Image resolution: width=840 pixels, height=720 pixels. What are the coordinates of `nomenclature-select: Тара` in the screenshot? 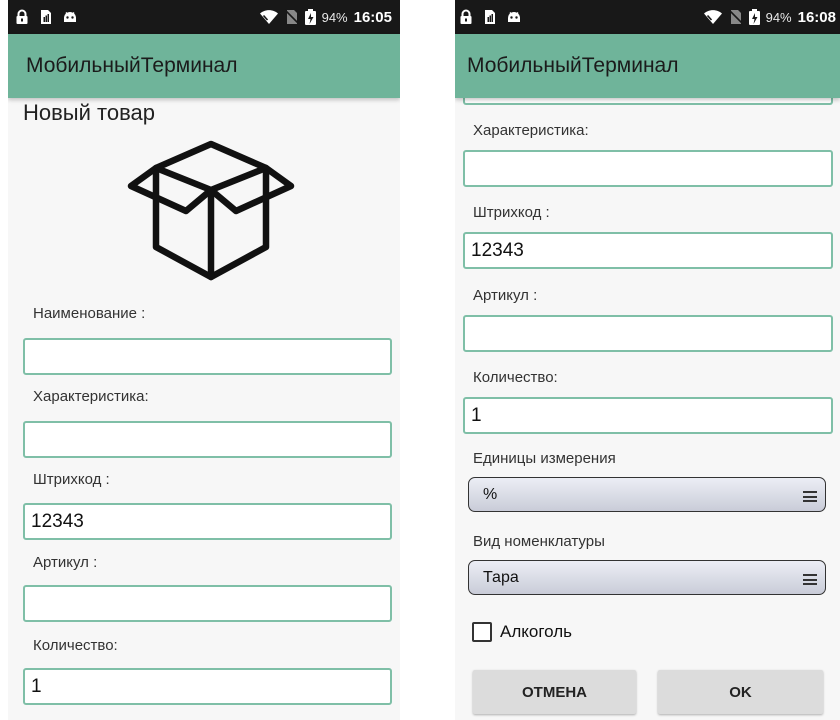 It's located at (647, 577).